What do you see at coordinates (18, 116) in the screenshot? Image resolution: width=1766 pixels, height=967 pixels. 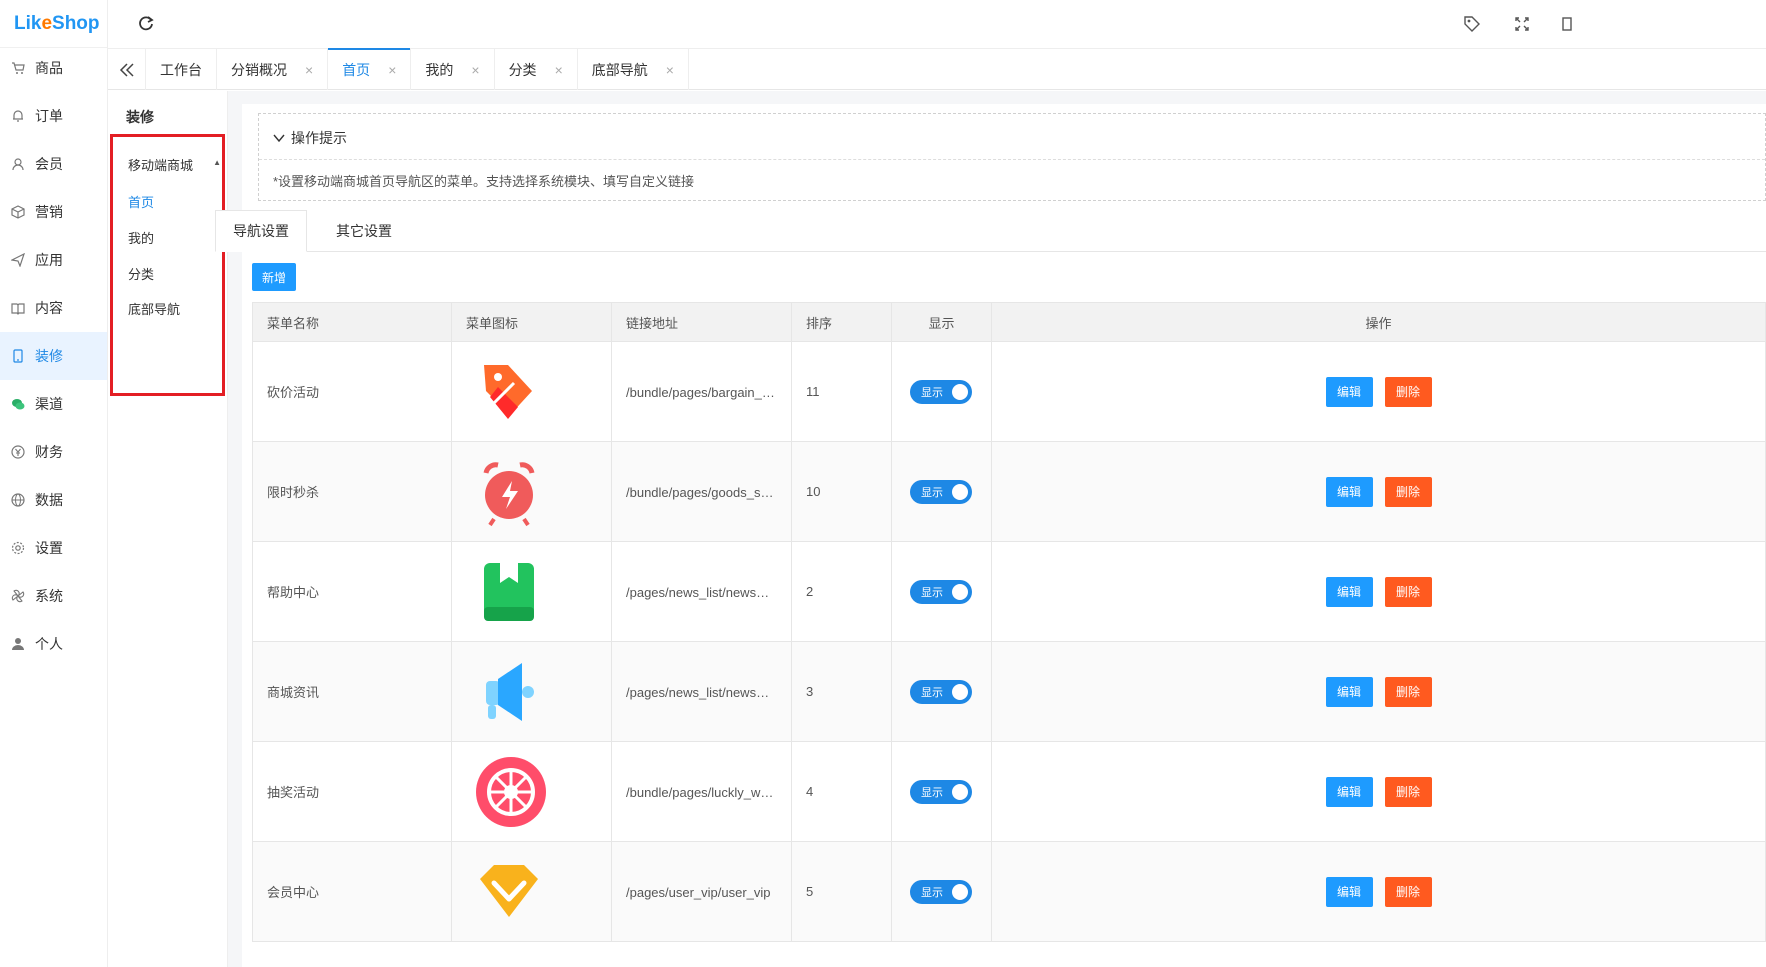 I see `bell-icon` at bounding box center [18, 116].